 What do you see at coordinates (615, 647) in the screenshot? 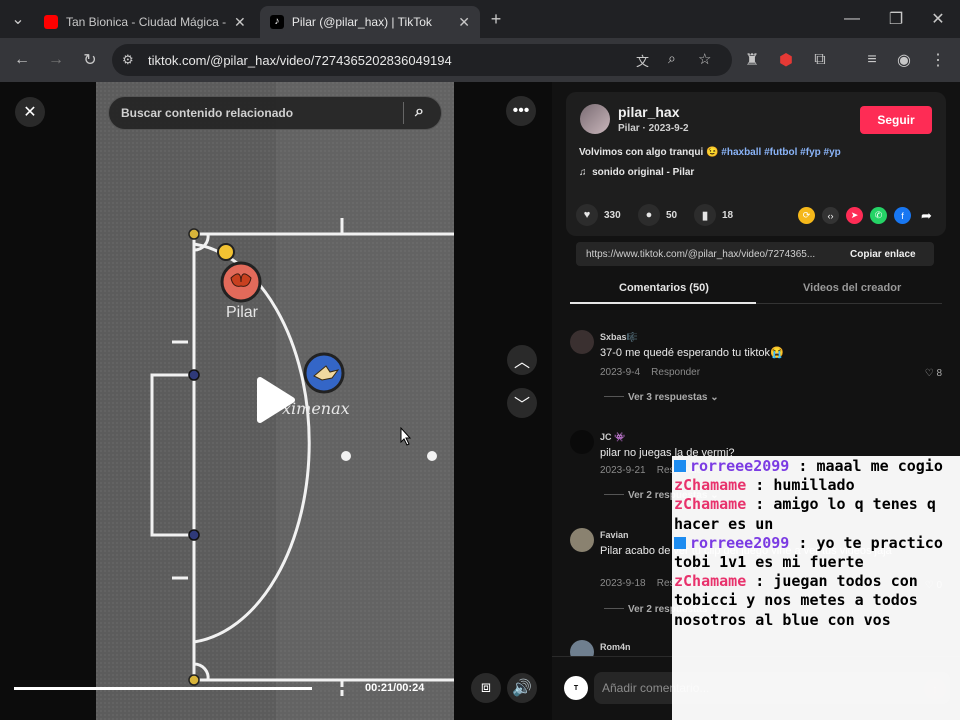
I see `comment-user: Rom4n` at bounding box center [615, 647].